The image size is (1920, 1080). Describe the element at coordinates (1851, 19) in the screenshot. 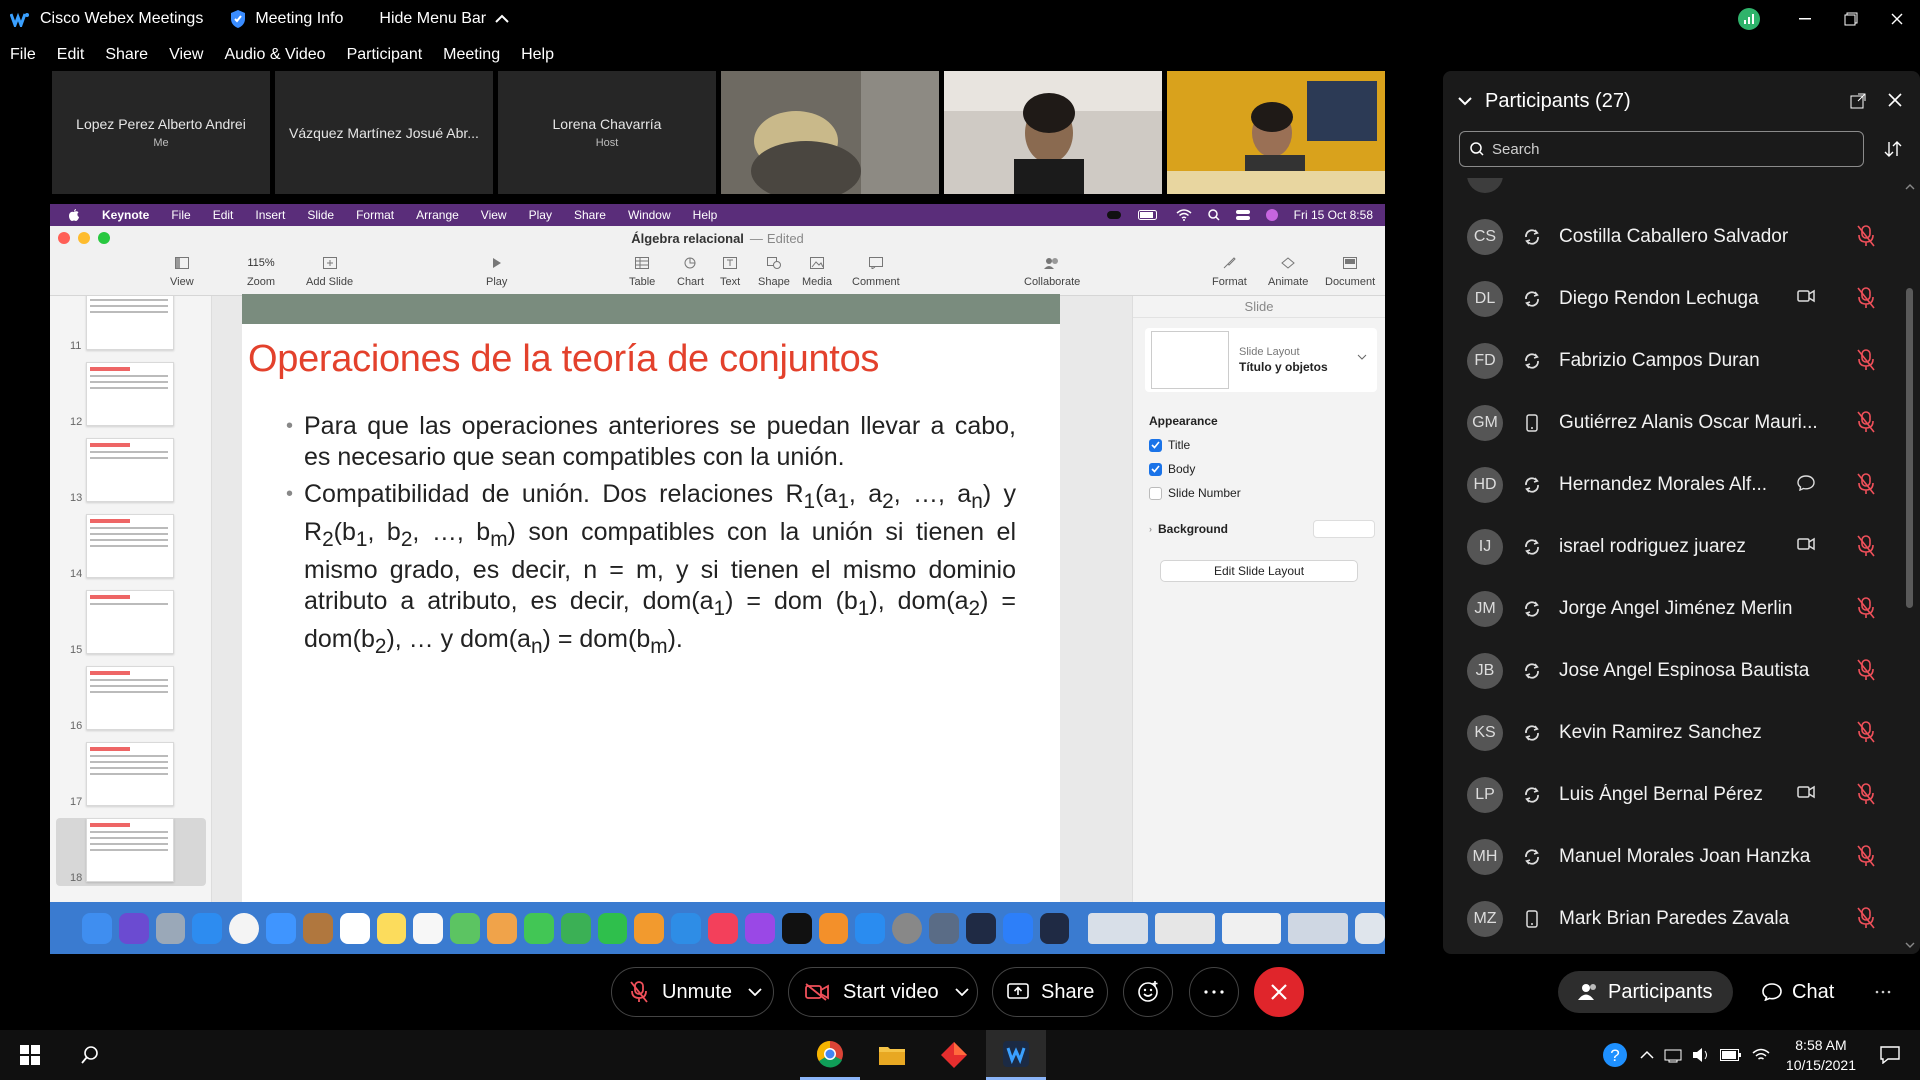

I see `restore-button` at that location.